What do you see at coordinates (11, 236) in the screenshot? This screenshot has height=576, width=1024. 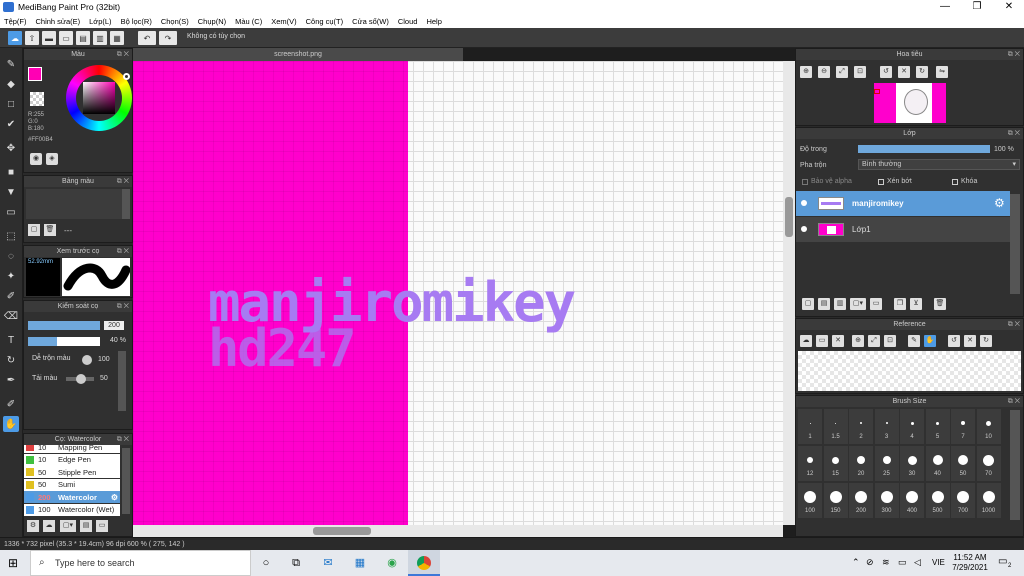 I see `select-rect-tool-icon: ⬚` at bounding box center [11, 236].